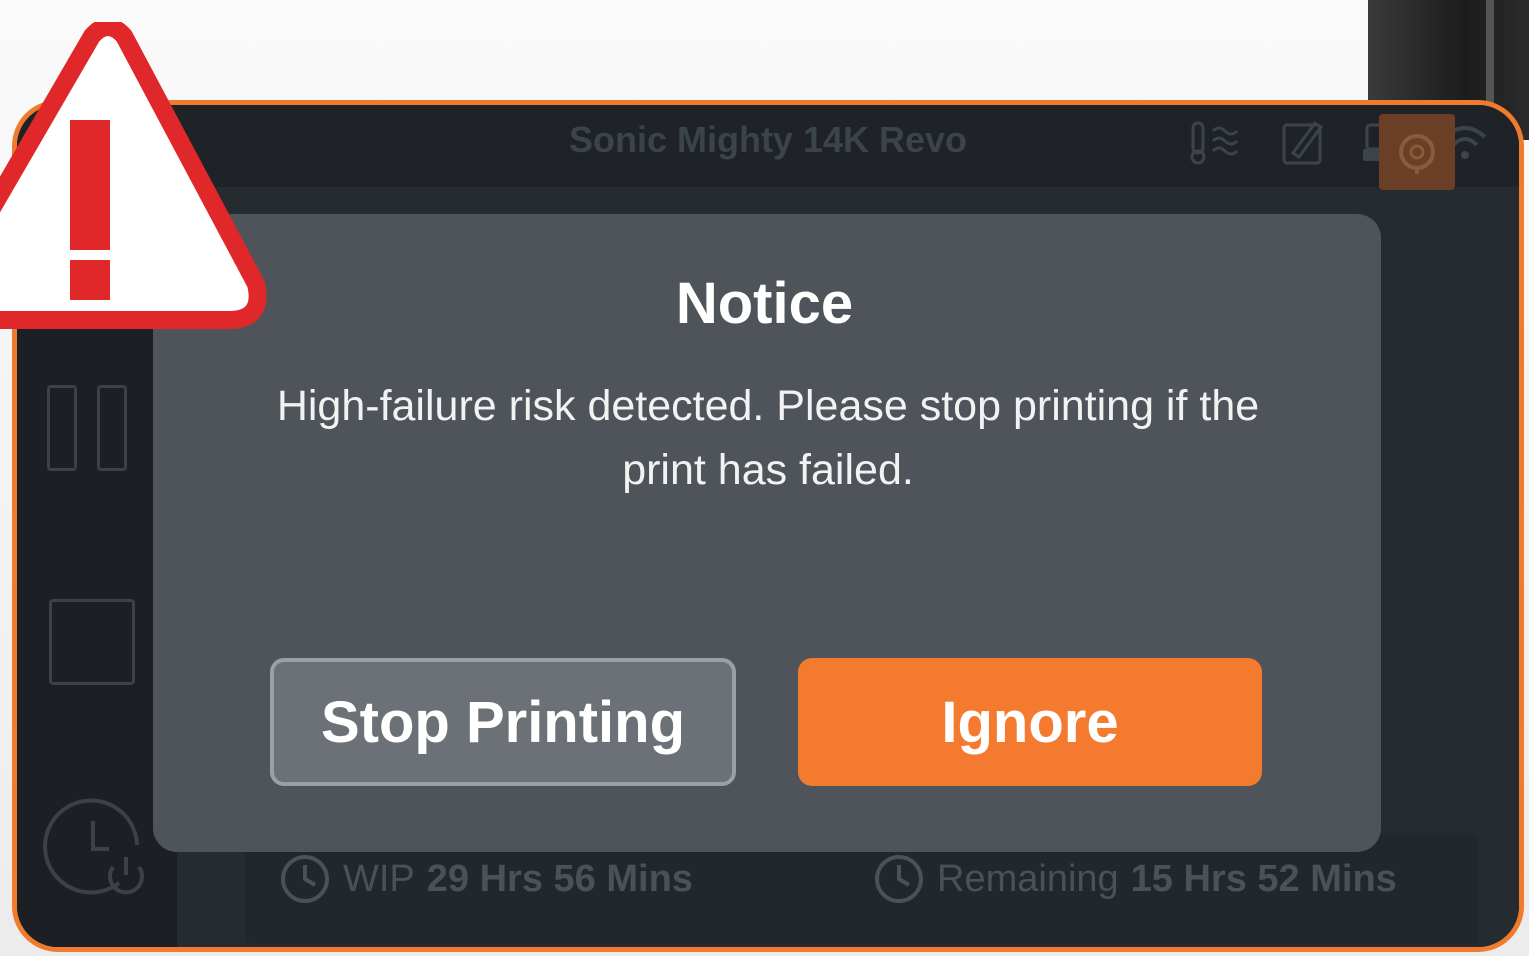  What do you see at coordinates (1217, 143) in the screenshot?
I see `thermometer-icon` at bounding box center [1217, 143].